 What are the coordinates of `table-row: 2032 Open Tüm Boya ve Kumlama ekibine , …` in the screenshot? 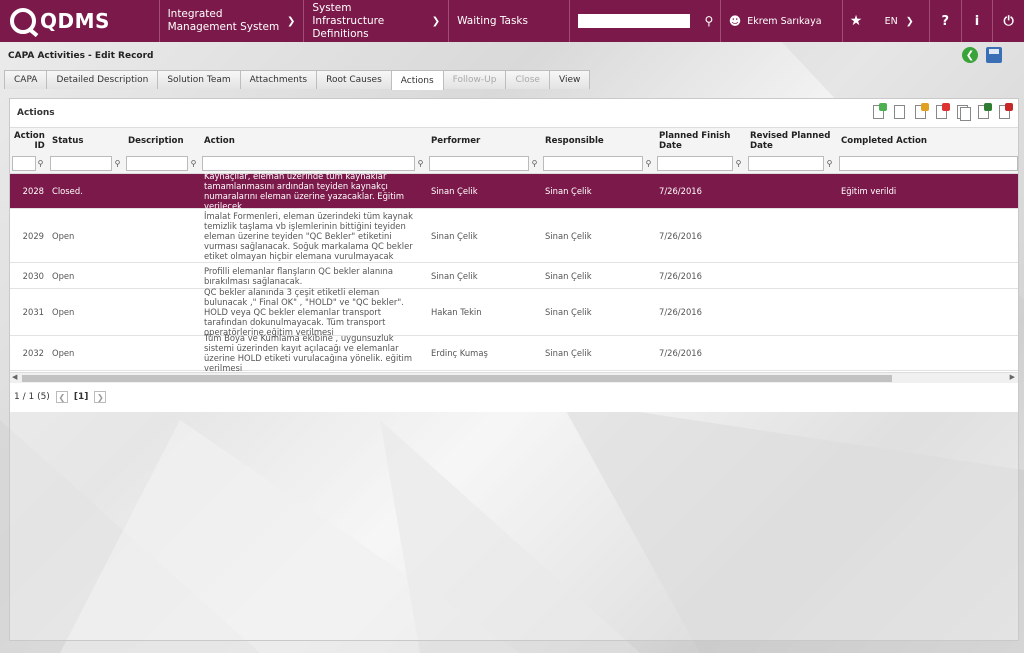 It's located at (514, 353).